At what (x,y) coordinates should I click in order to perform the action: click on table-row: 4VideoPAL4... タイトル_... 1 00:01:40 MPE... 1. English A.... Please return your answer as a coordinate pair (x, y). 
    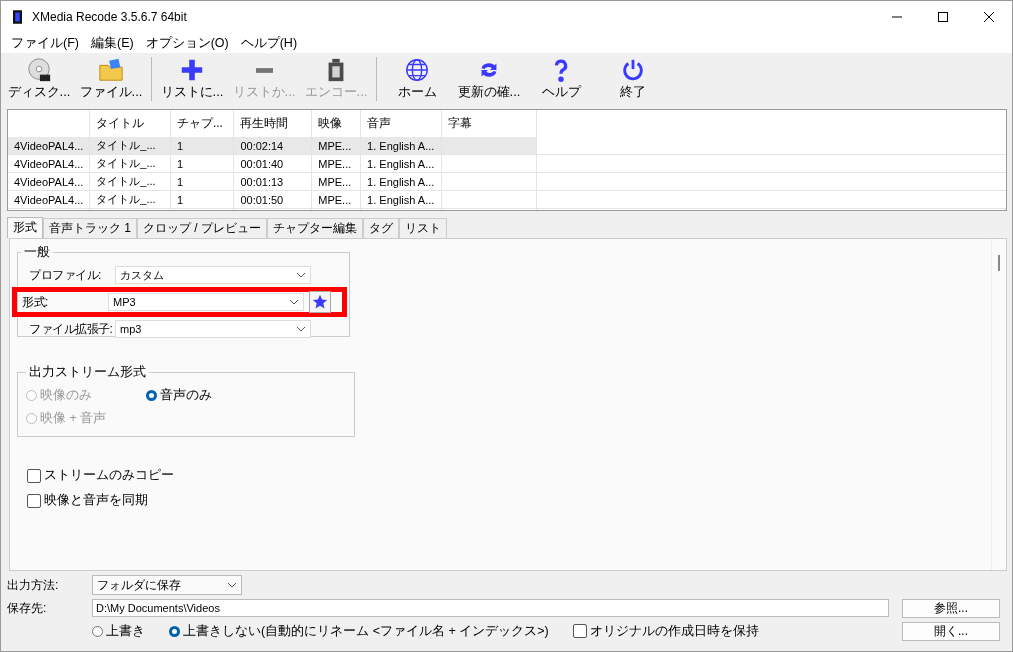
    Looking at the image, I should click on (507, 163).